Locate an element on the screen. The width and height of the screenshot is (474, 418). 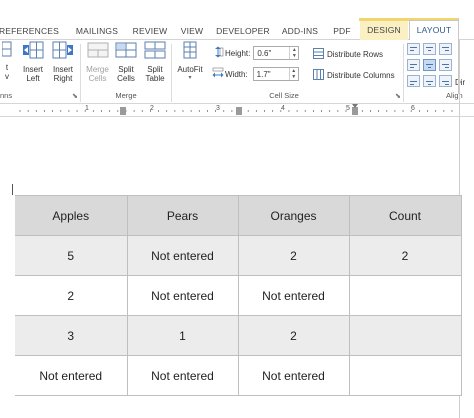
width-control: Width: 1.7" ▲ ▼ is located at coordinates (255, 74).